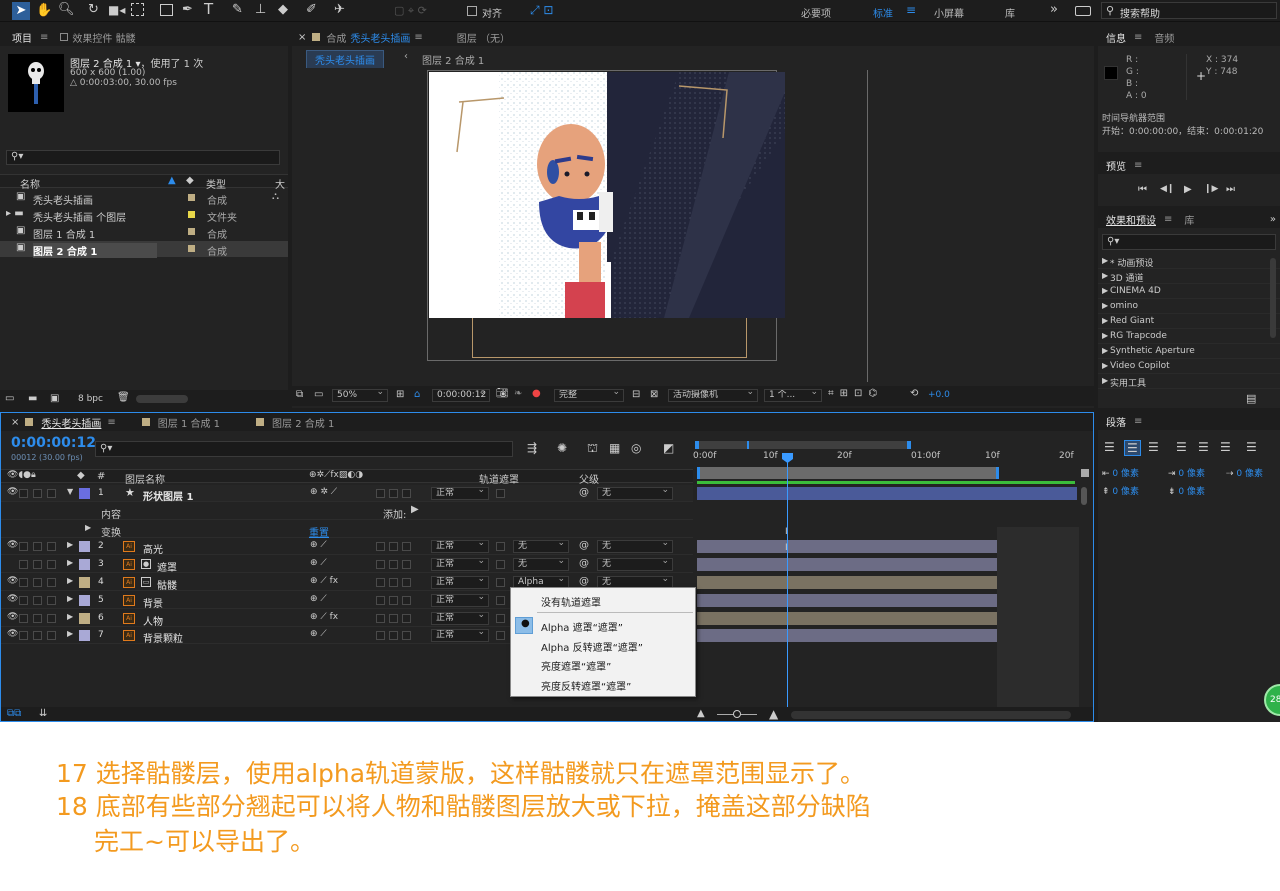 This screenshot has height=891, width=1280. What do you see at coordinates (299, 394) in the screenshot?
I see `always-preview-icon: ⧉` at bounding box center [299, 394].